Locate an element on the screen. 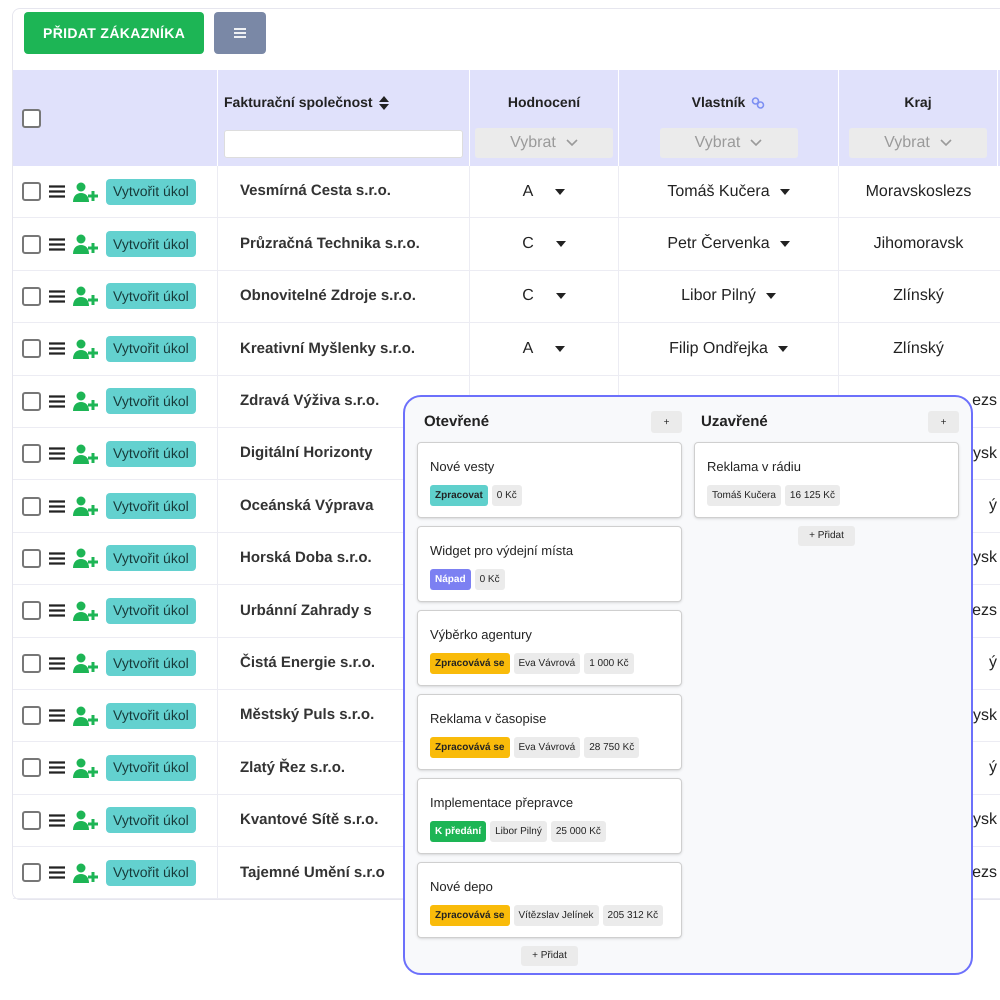 This screenshot has width=1000, height=1000. filter-input is located at coordinates (343, 144).